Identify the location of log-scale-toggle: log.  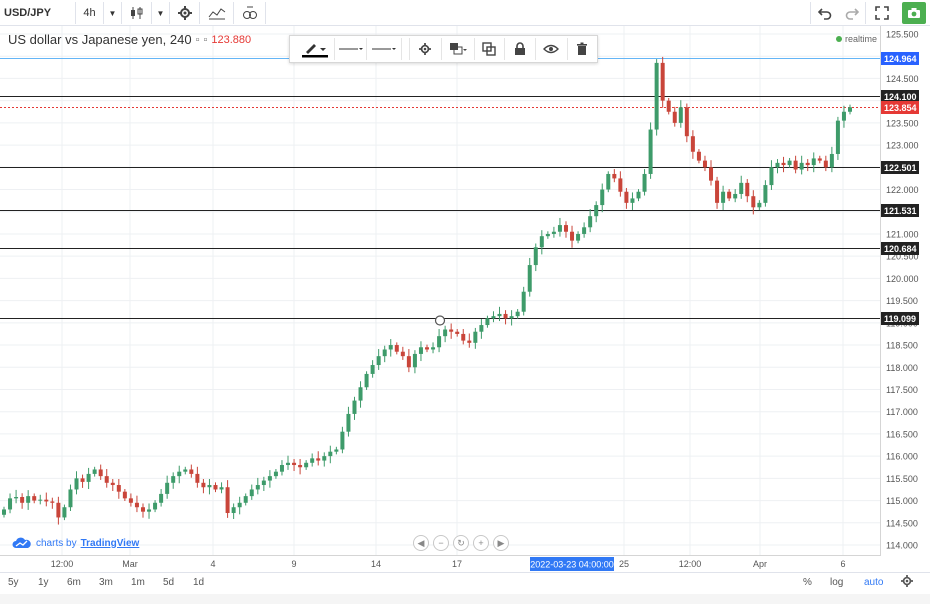
(836, 582).